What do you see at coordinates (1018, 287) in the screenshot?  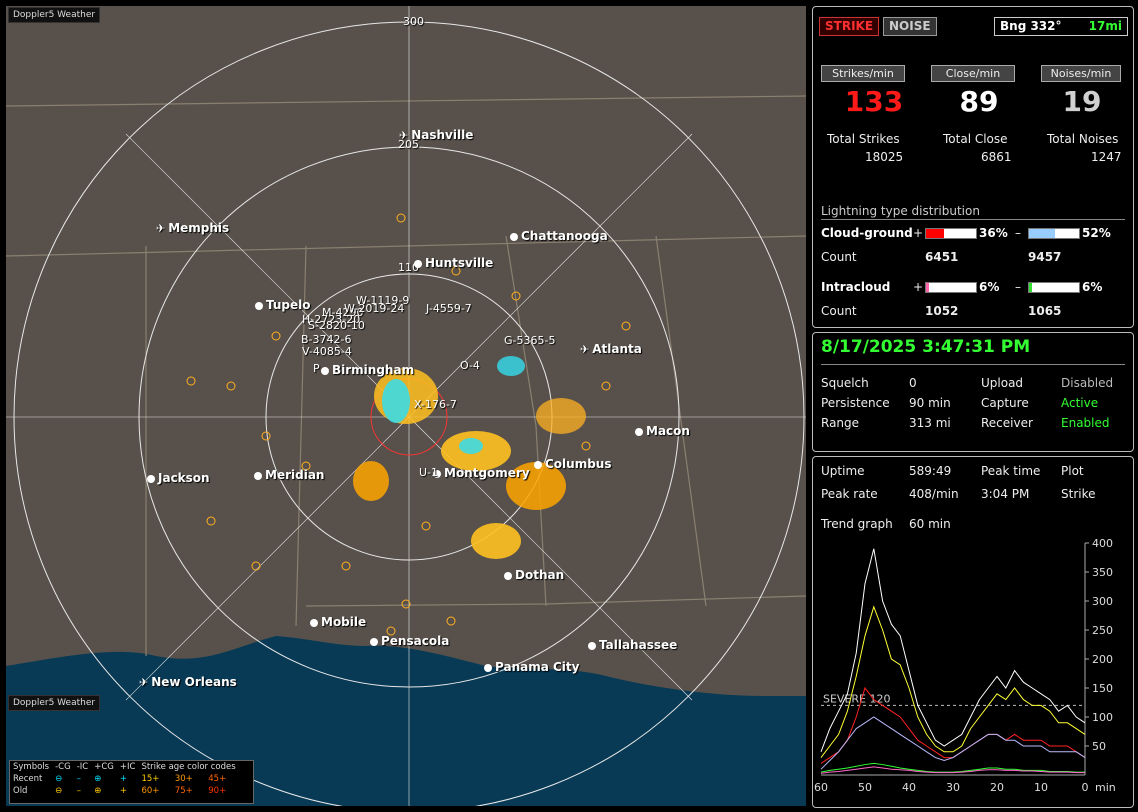 I see `ic-minus-sign: –` at bounding box center [1018, 287].